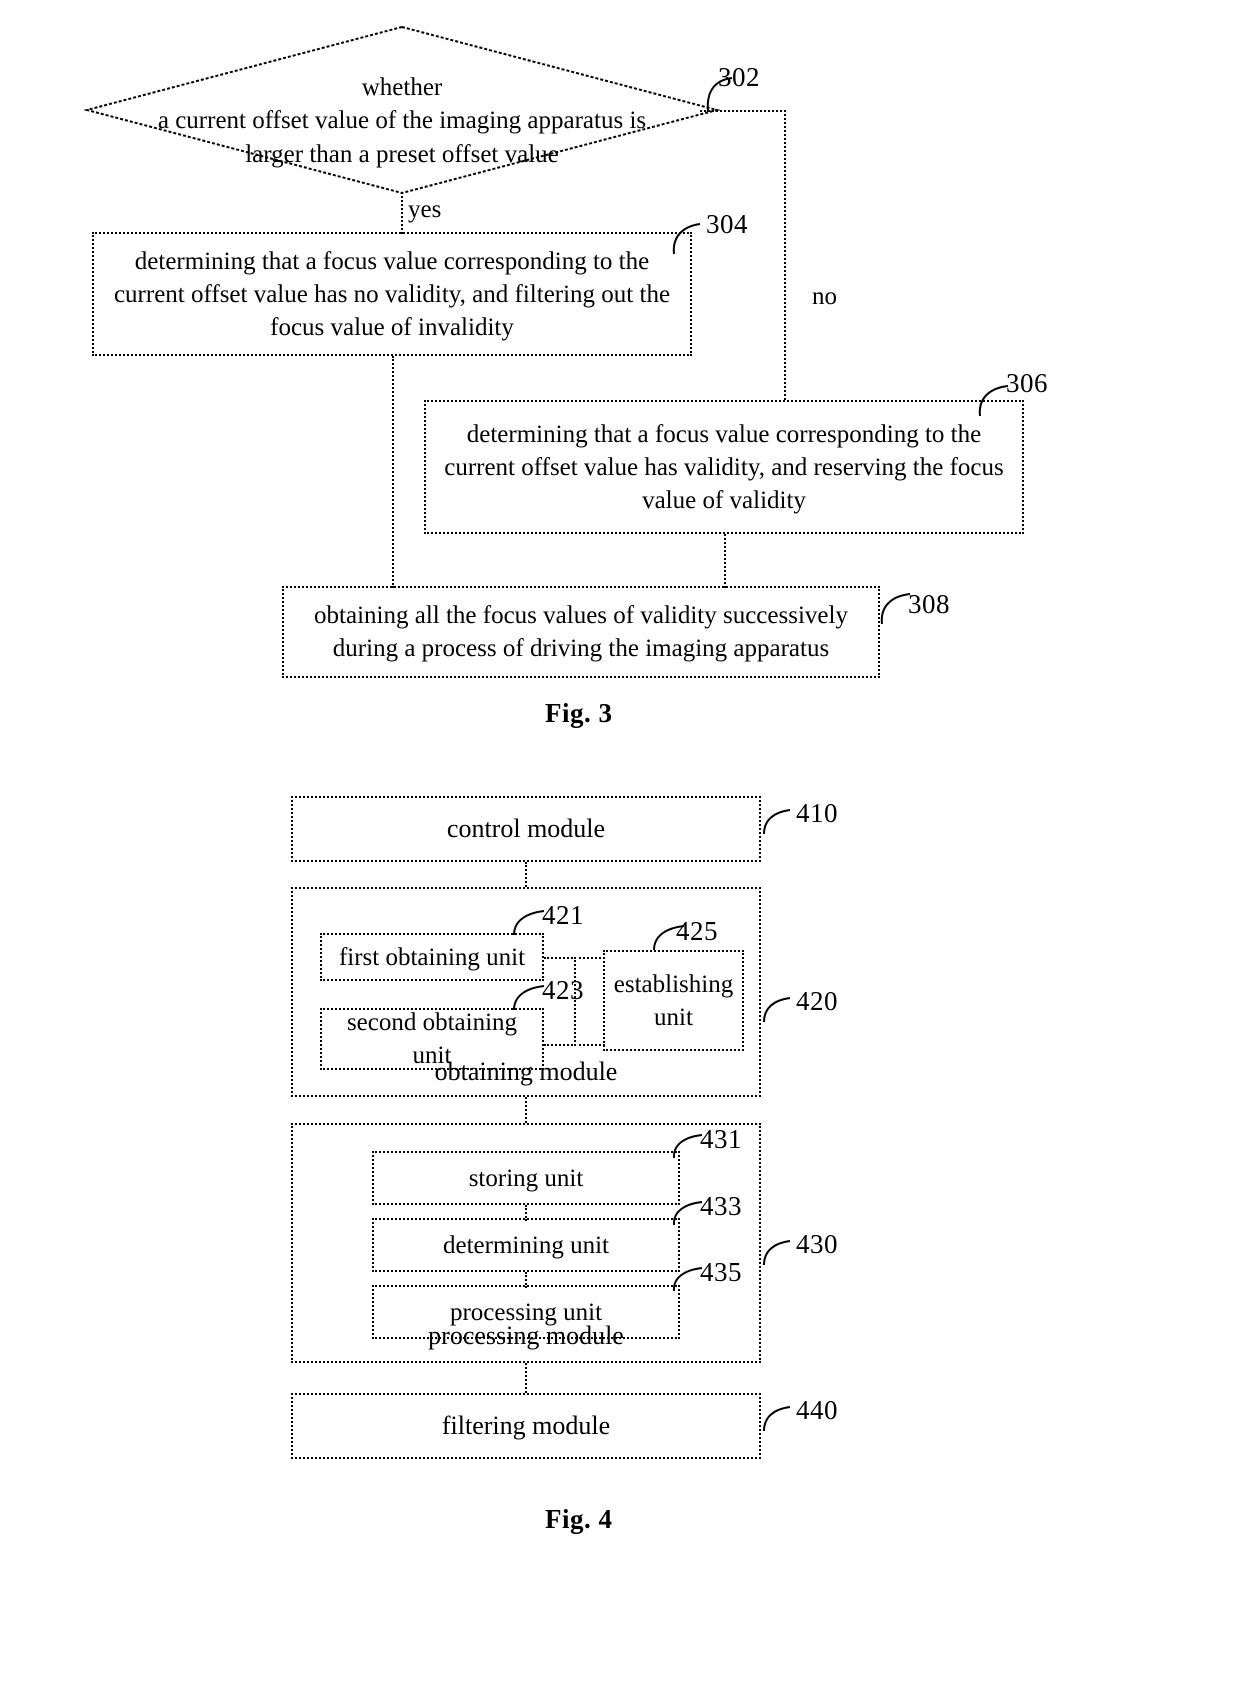  What do you see at coordinates (402, 87) in the screenshot?
I see `decision-line-1: whether` at bounding box center [402, 87].